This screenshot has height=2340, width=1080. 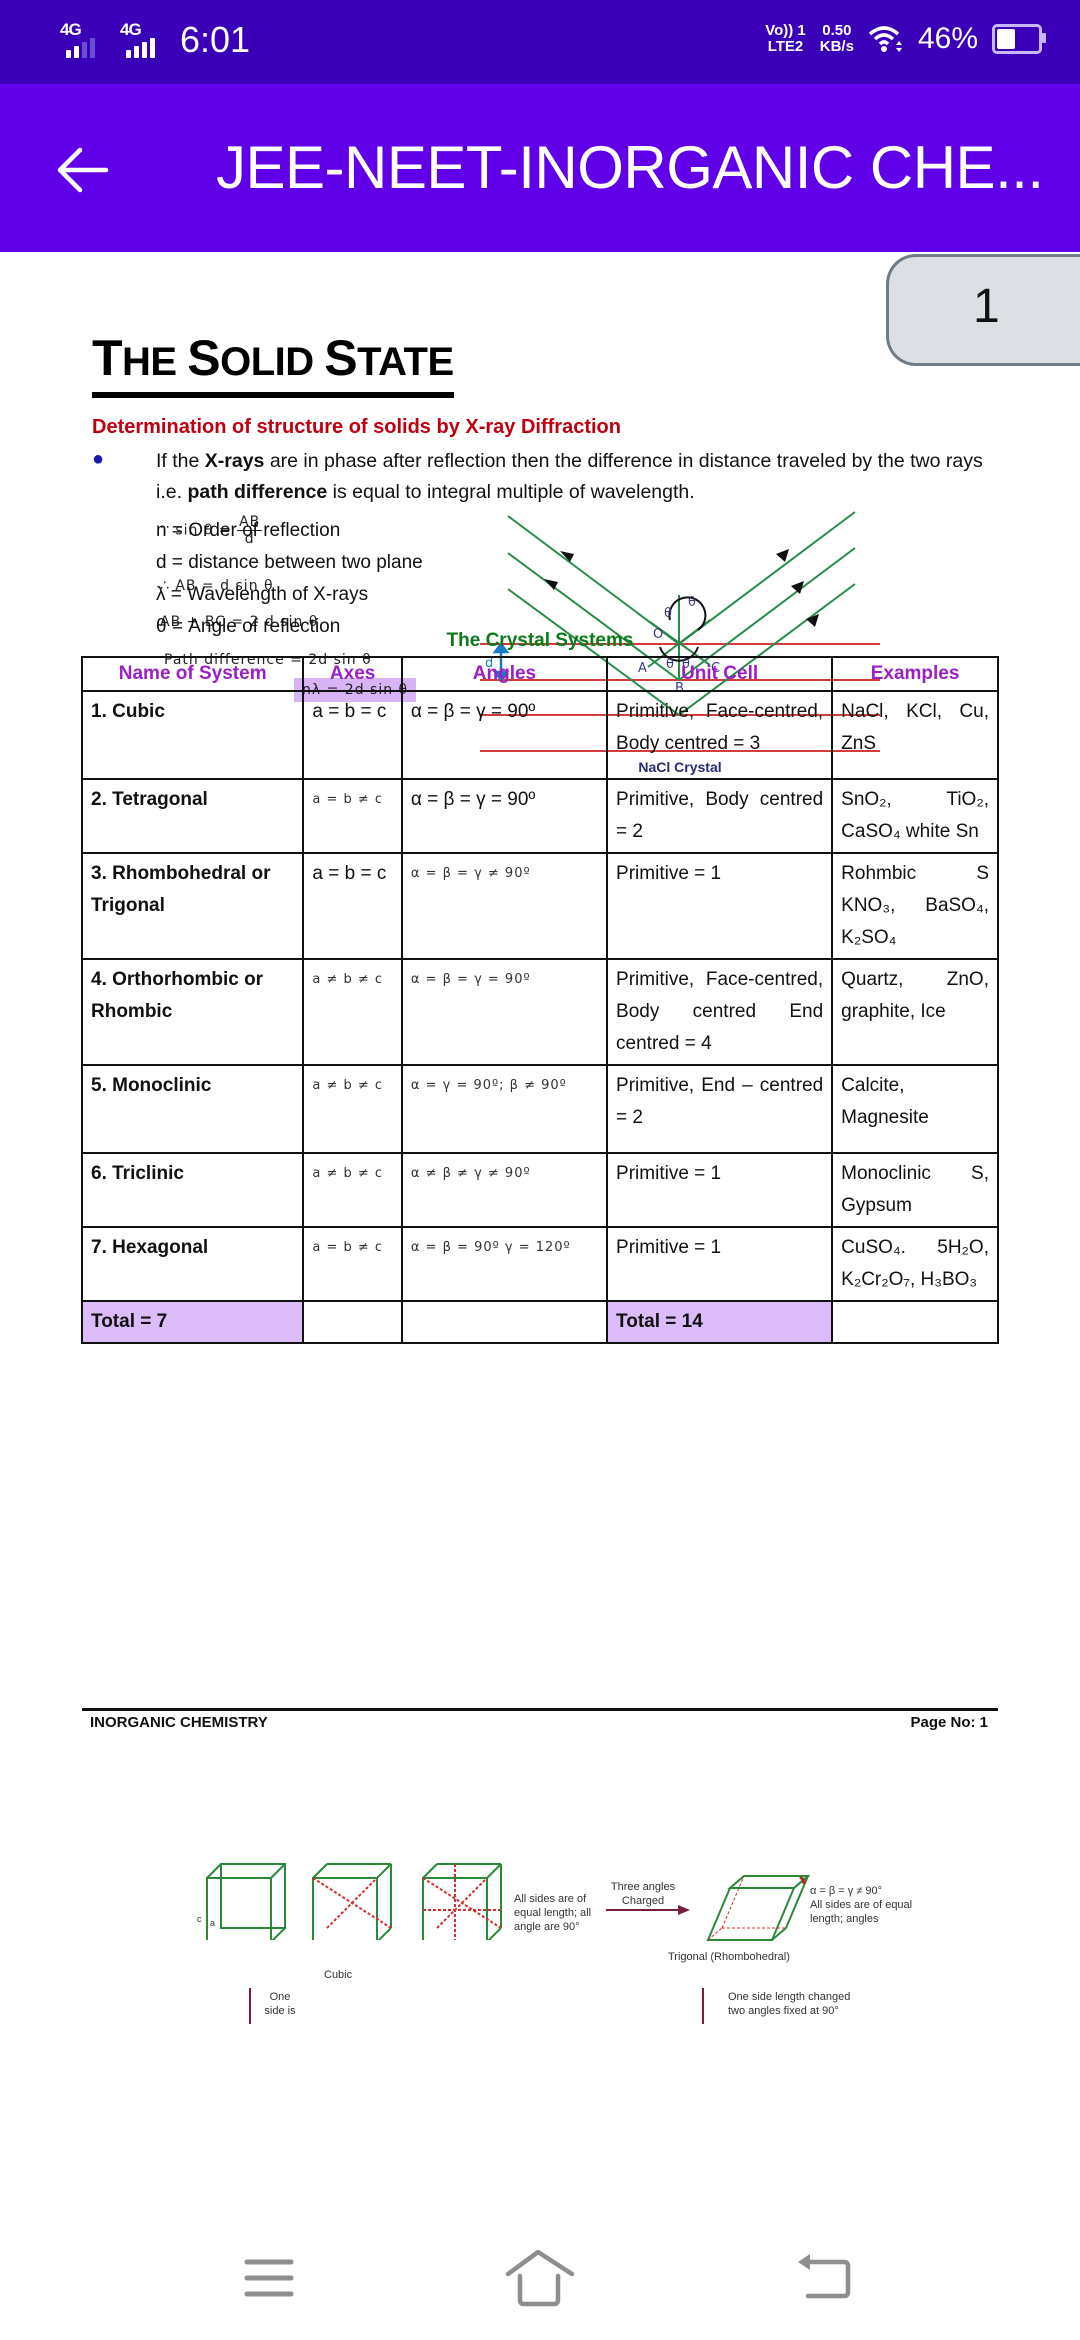 I want to click on battery-percent: 46%, so click(x=947, y=38).